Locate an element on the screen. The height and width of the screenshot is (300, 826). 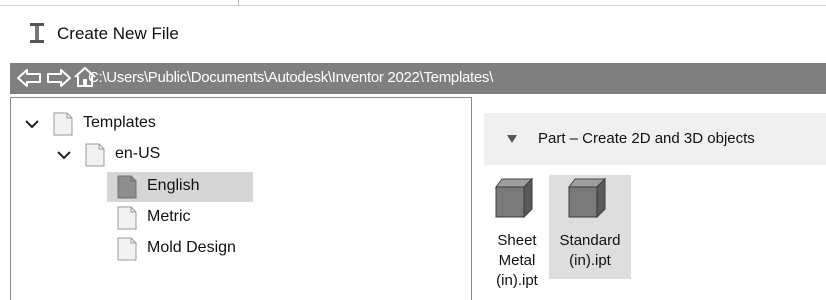
tree-item-english: English is located at coordinates (180, 187).